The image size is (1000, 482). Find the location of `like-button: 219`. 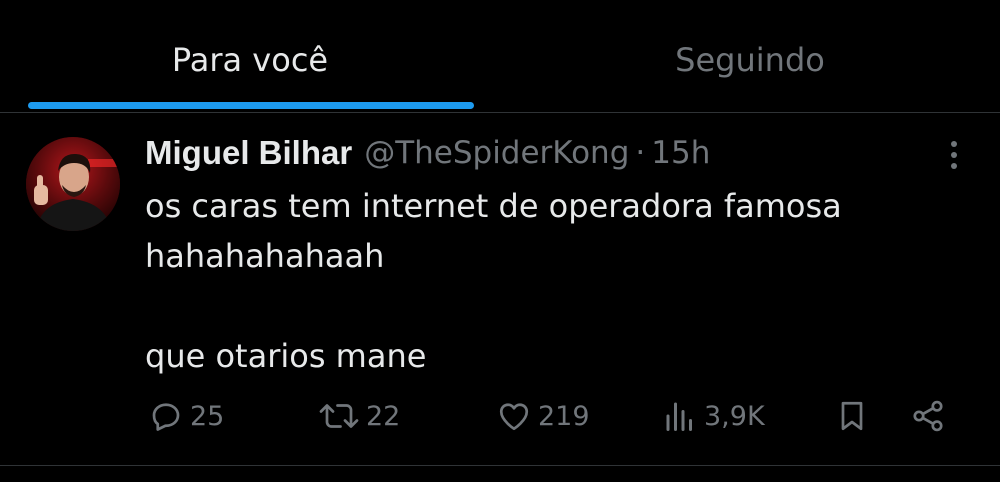

like-button: 219 is located at coordinates (543, 416).